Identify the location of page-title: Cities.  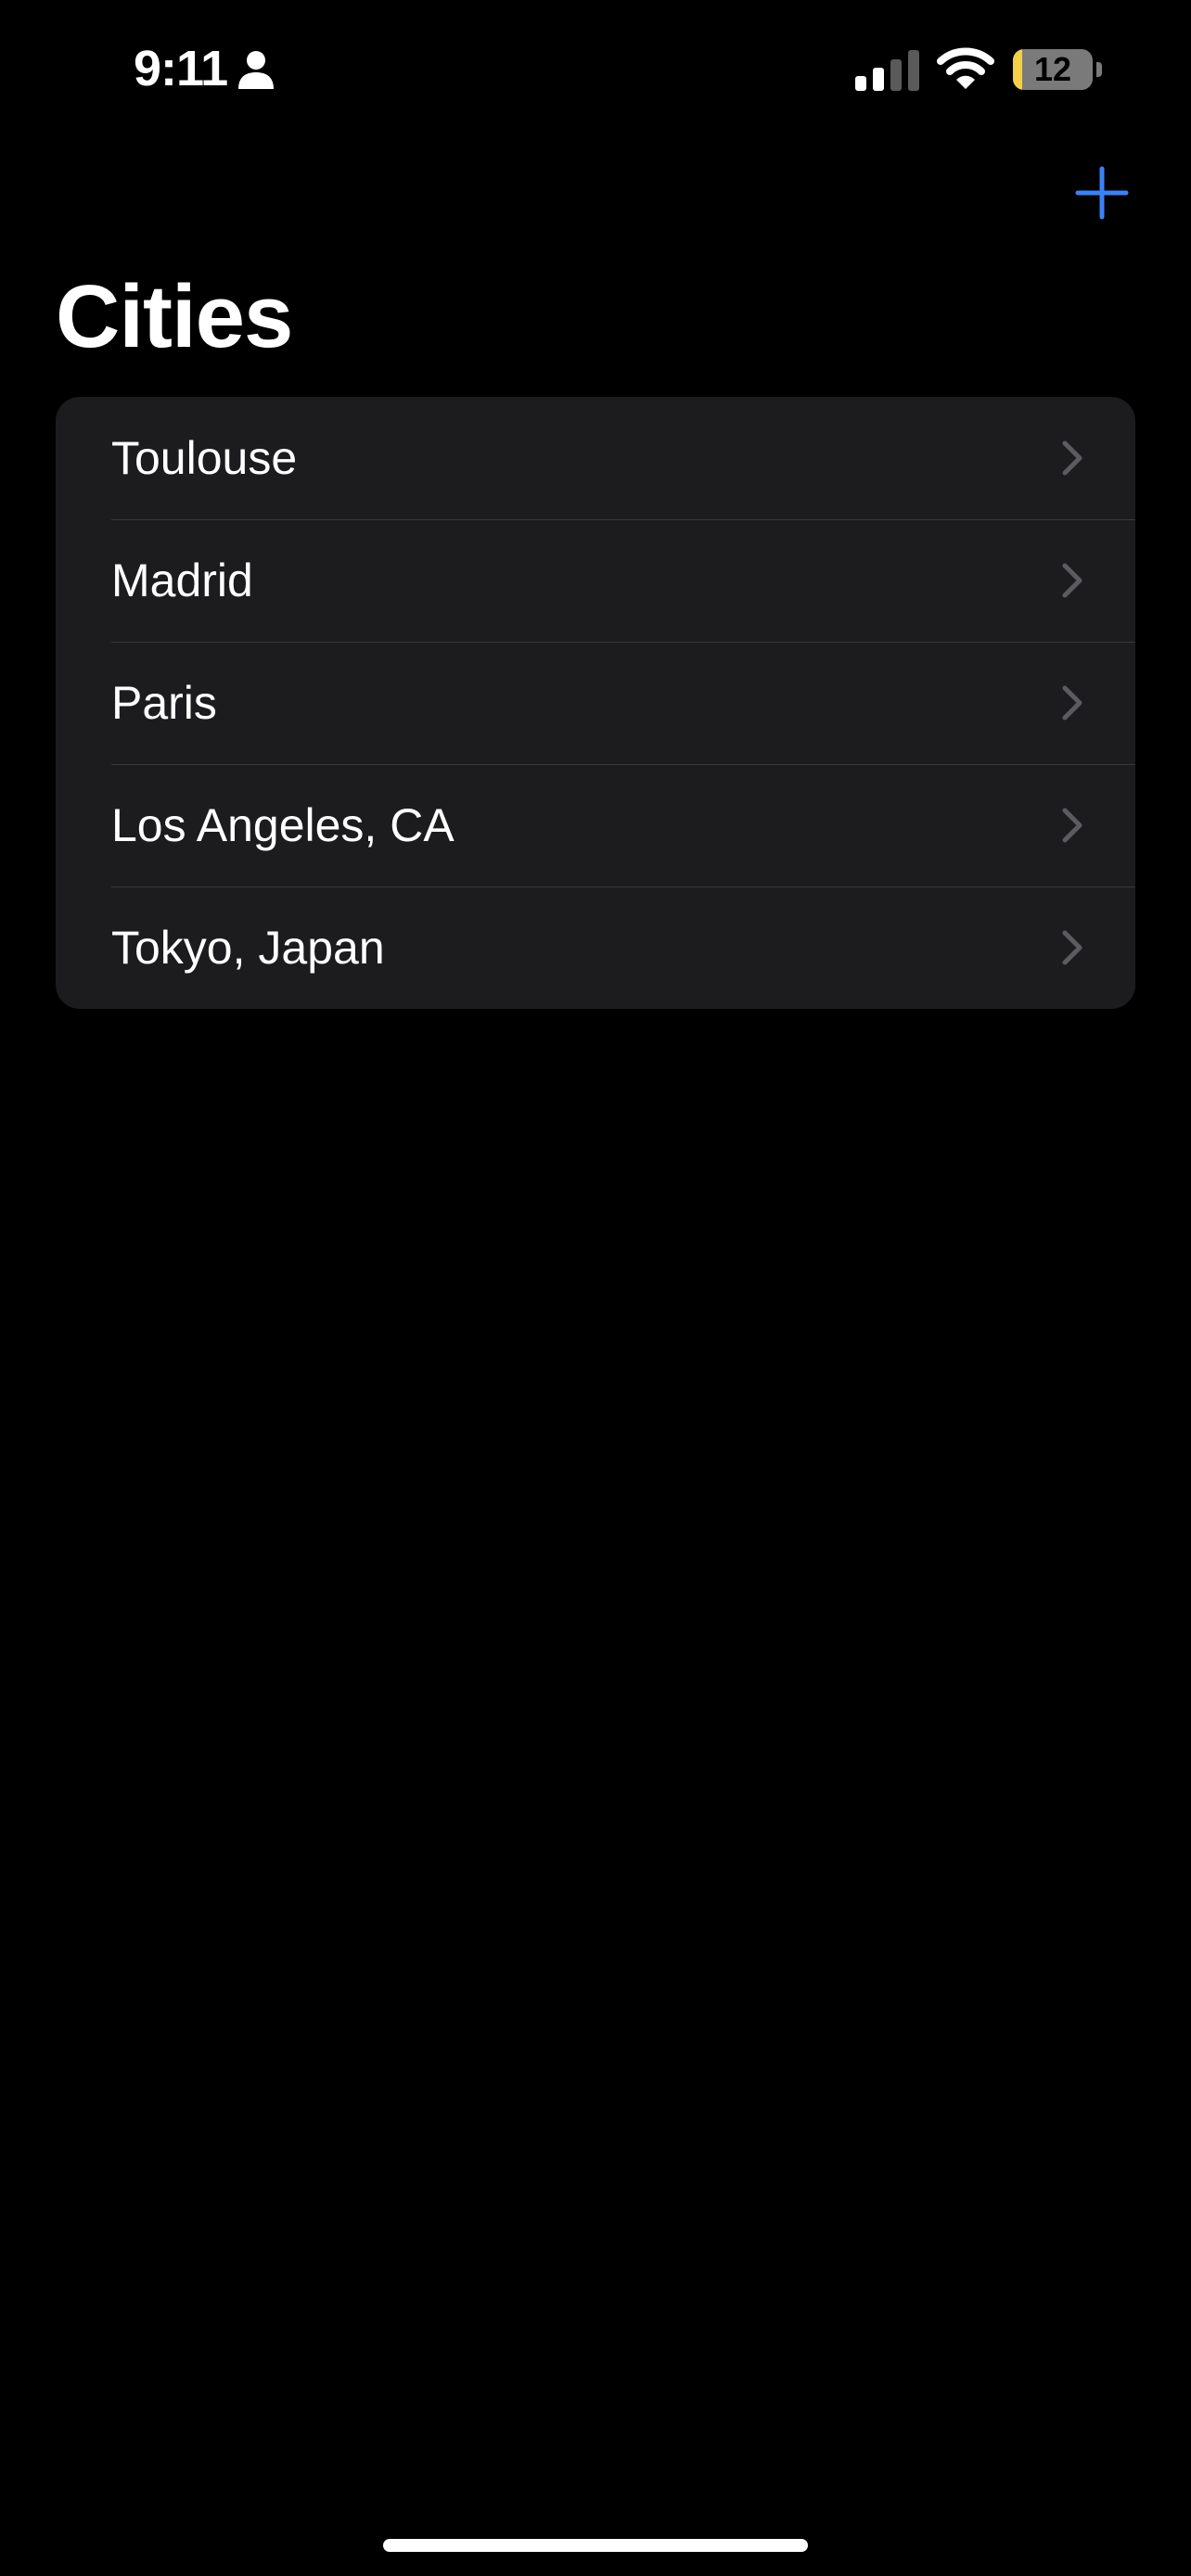
(174, 316).